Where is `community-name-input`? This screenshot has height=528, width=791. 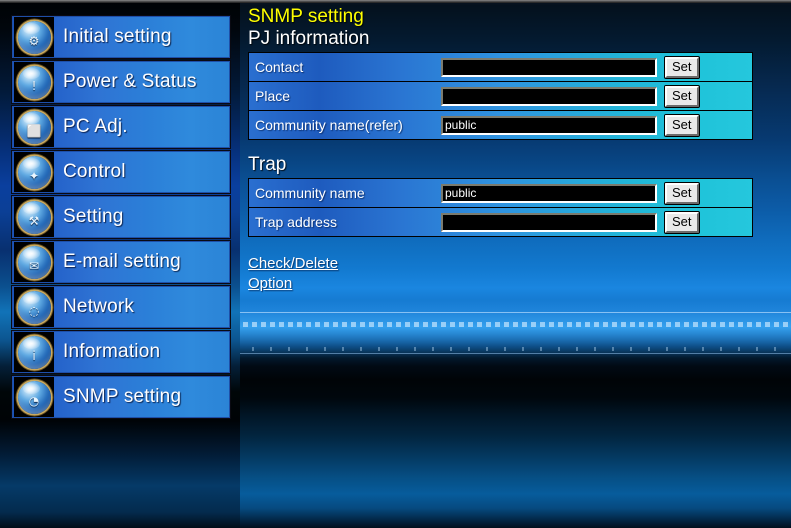 community-name-input is located at coordinates (549, 193).